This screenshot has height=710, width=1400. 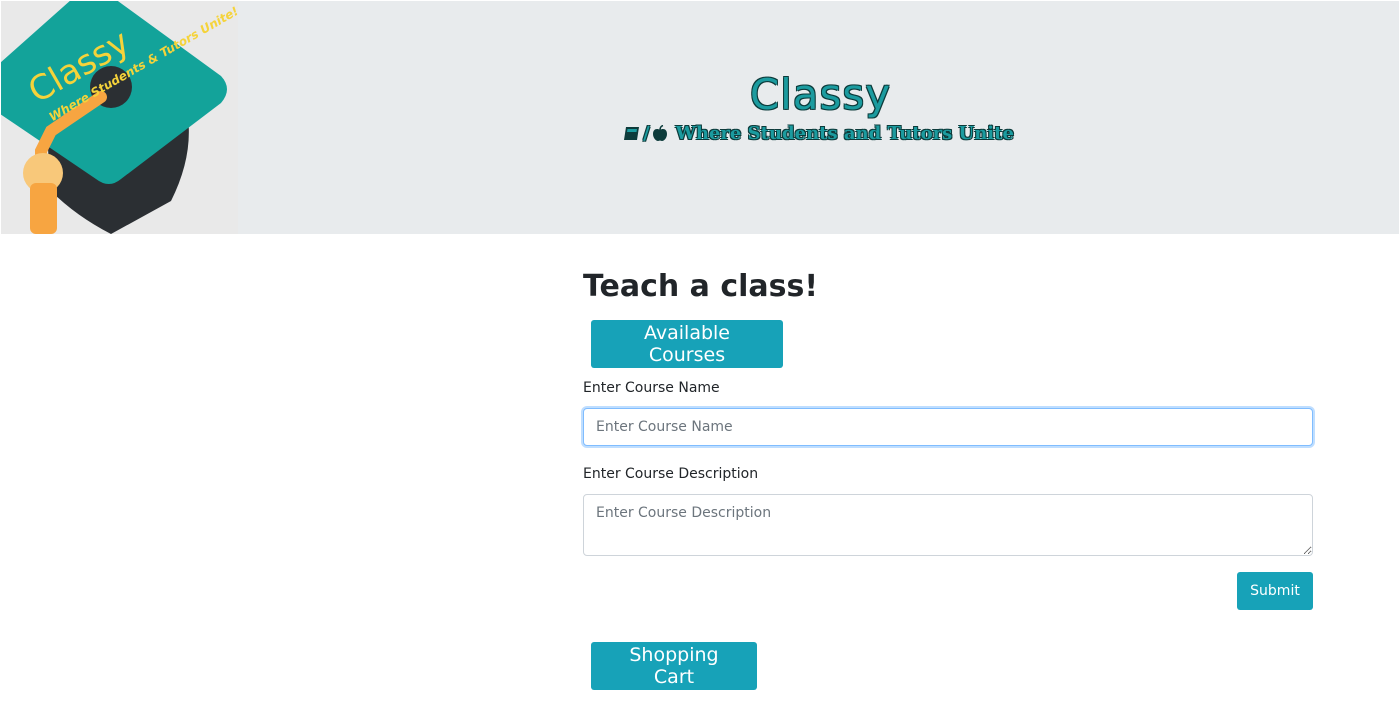 What do you see at coordinates (671, 474) in the screenshot?
I see `course-description-label: Enter Course Description` at bounding box center [671, 474].